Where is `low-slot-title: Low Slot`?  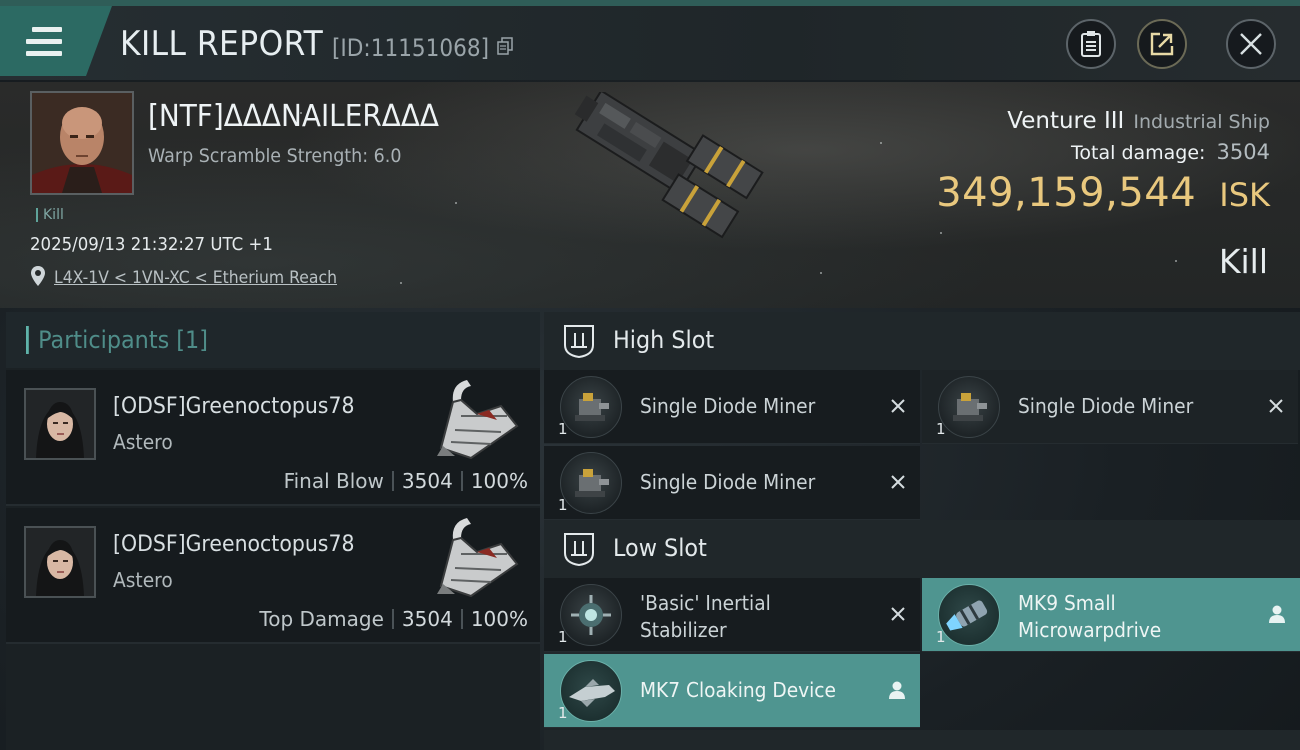
low-slot-title: Low Slot is located at coordinates (660, 548).